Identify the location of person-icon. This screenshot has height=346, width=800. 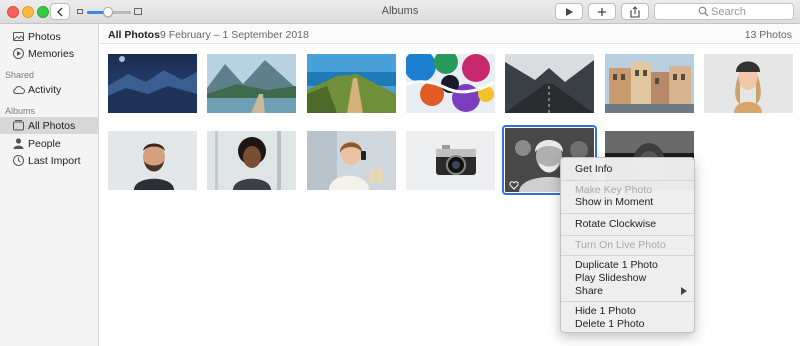
(18, 143).